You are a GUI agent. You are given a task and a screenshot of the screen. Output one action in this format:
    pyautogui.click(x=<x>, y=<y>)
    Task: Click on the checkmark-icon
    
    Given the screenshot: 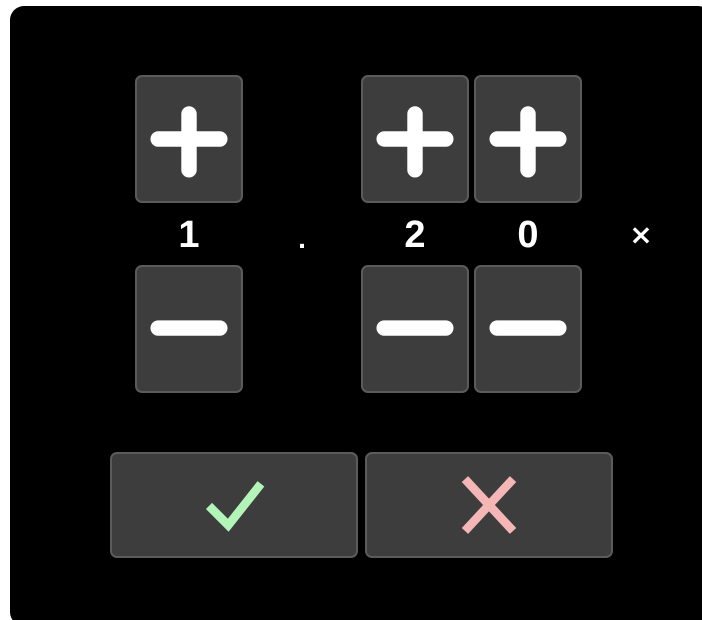 What is the action you would take?
    pyautogui.click(x=235, y=506)
    